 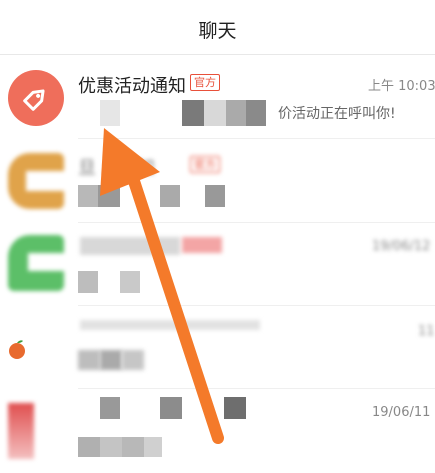 What do you see at coordinates (132, 86) in the screenshot?
I see `chat-name: 优惠活动通知` at bounding box center [132, 86].